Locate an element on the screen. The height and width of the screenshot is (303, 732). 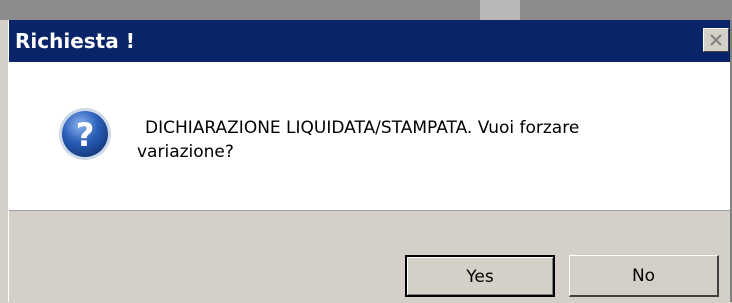
no-button: No is located at coordinates (644, 276).